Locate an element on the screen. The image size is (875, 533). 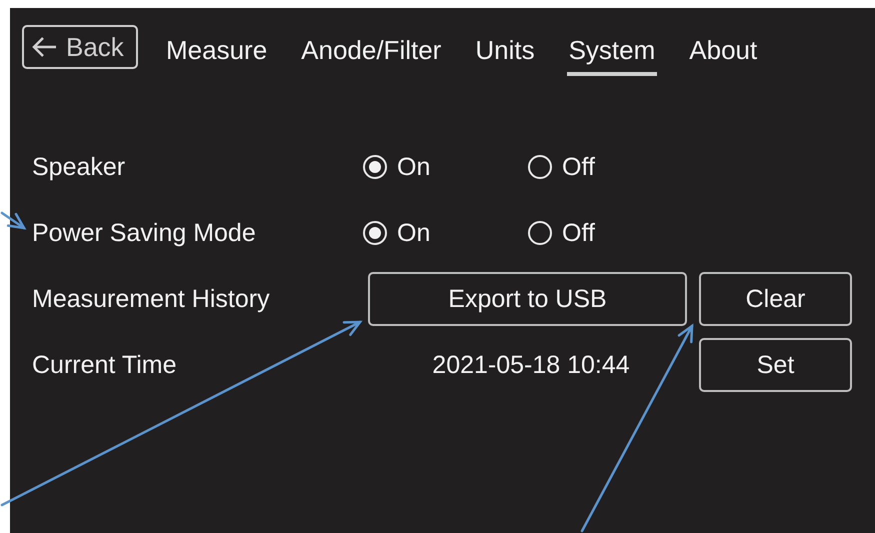
action-button: Export to USB is located at coordinates (527, 299).